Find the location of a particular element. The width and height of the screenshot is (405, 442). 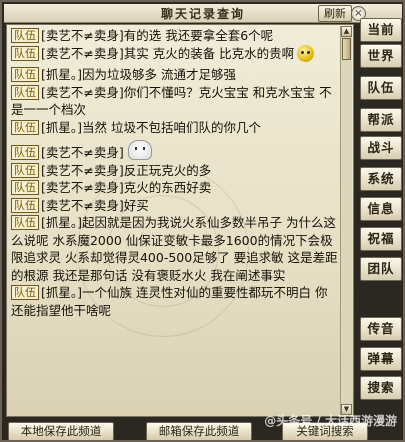

source-watermark: @头条号 / 大话西游漫游 is located at coordinates (330, 421).